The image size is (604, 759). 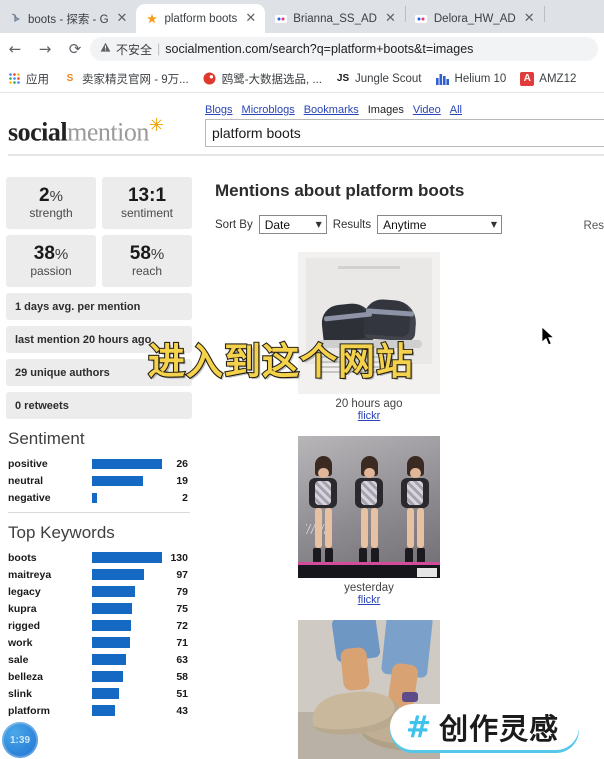 I want to click on bookmark-amz123-label: AMZ12, so click(x=558, y=78).